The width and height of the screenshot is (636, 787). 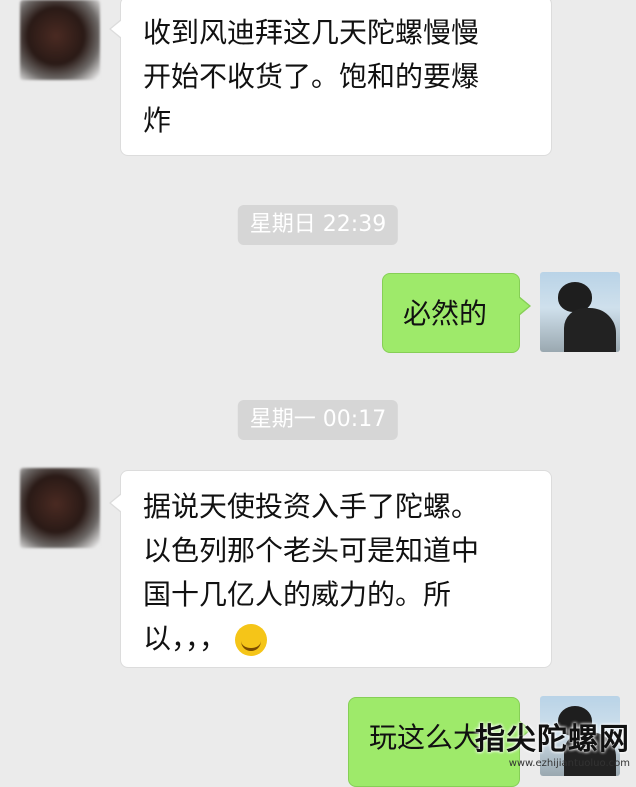 What do you see at coordinates (311, 550) in the screenshot?
I see `message-line: 以色列那个老头可是知道中` at bounding box center [311, 550].